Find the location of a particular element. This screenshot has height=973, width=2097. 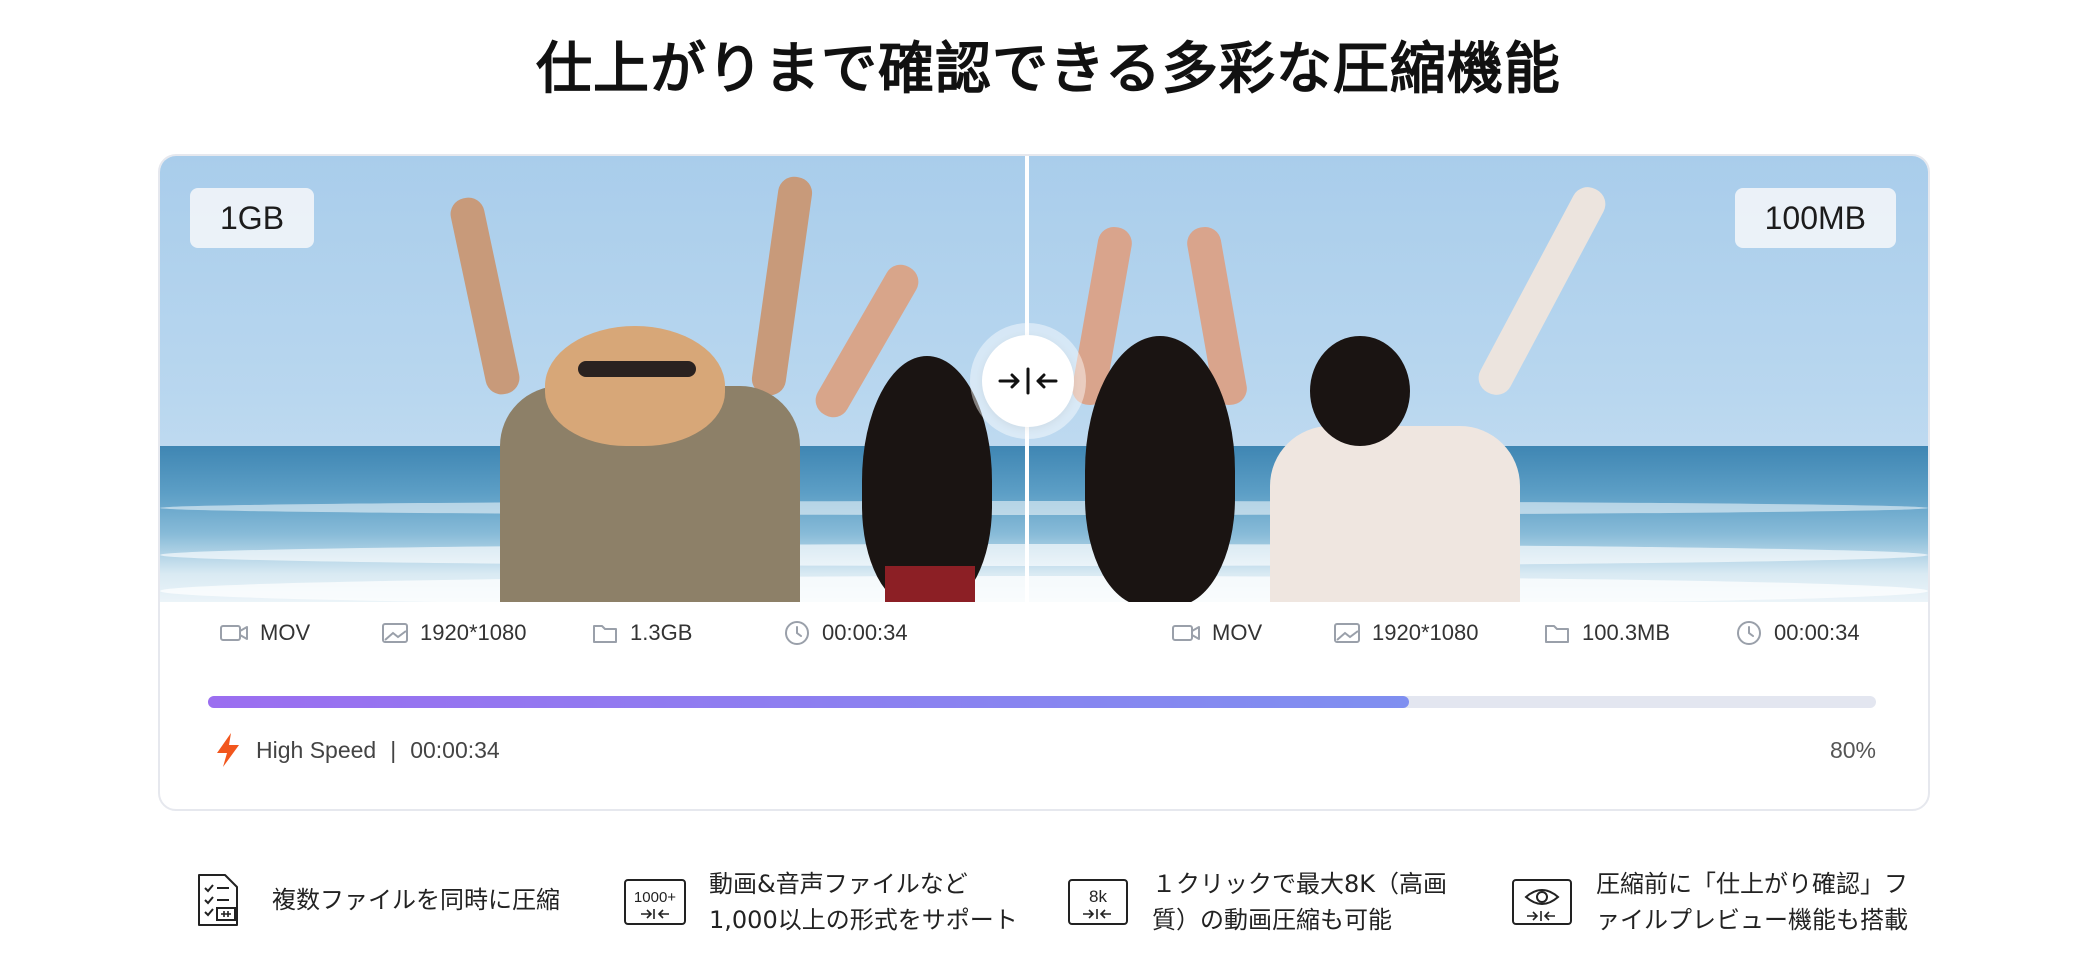

after-duration: 00:00:34 is located at coordinates (1798, 633).